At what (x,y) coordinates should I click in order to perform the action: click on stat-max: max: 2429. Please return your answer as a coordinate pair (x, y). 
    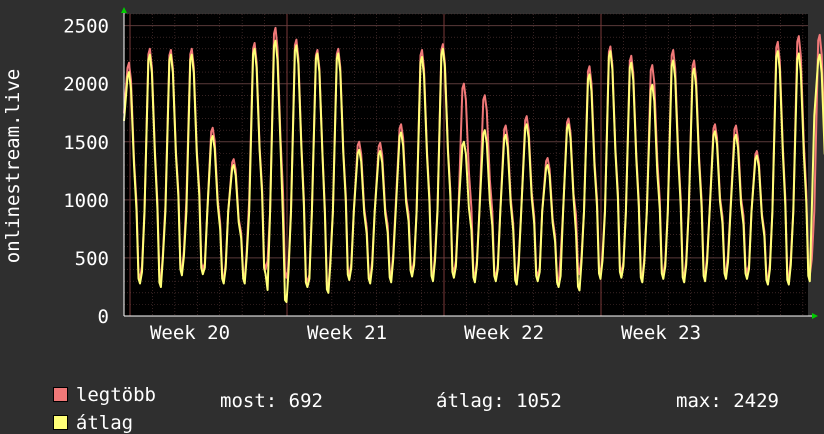
    Looking at the image, I should click on (727, 401).